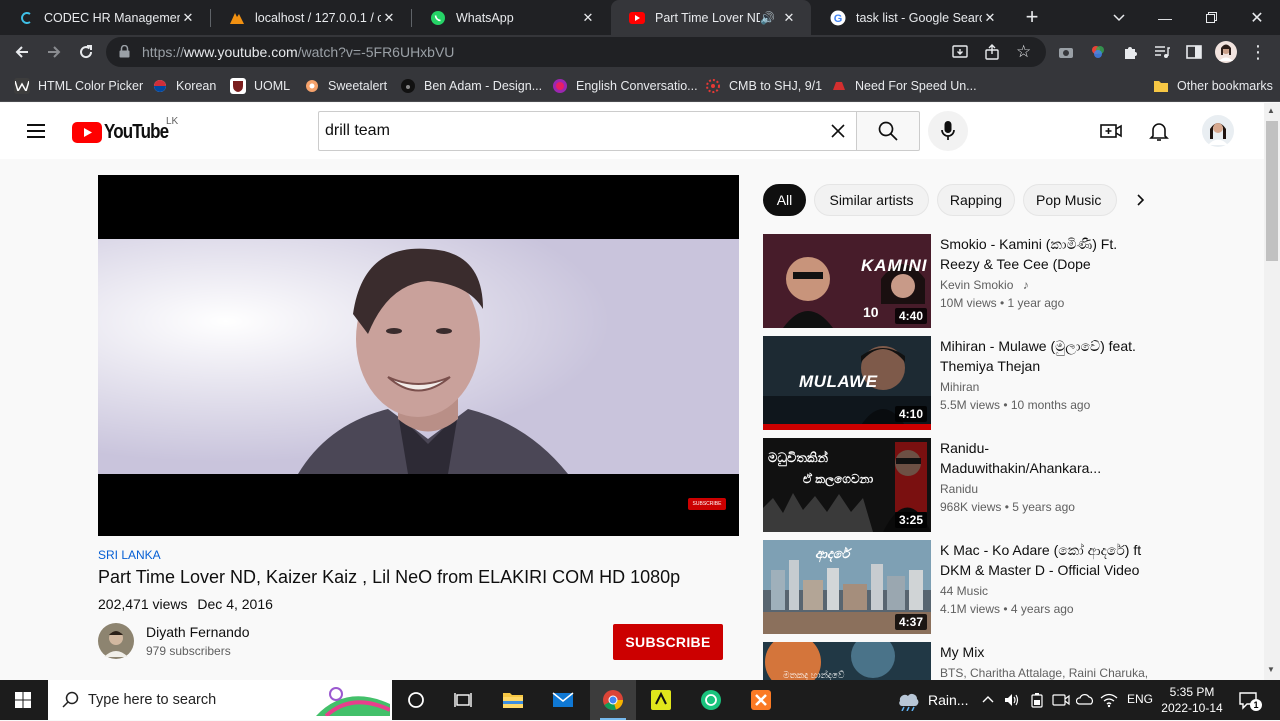 The height and width of the screenshot is (721, 1280). I want to click on voice-search-button, so click(948, 131).